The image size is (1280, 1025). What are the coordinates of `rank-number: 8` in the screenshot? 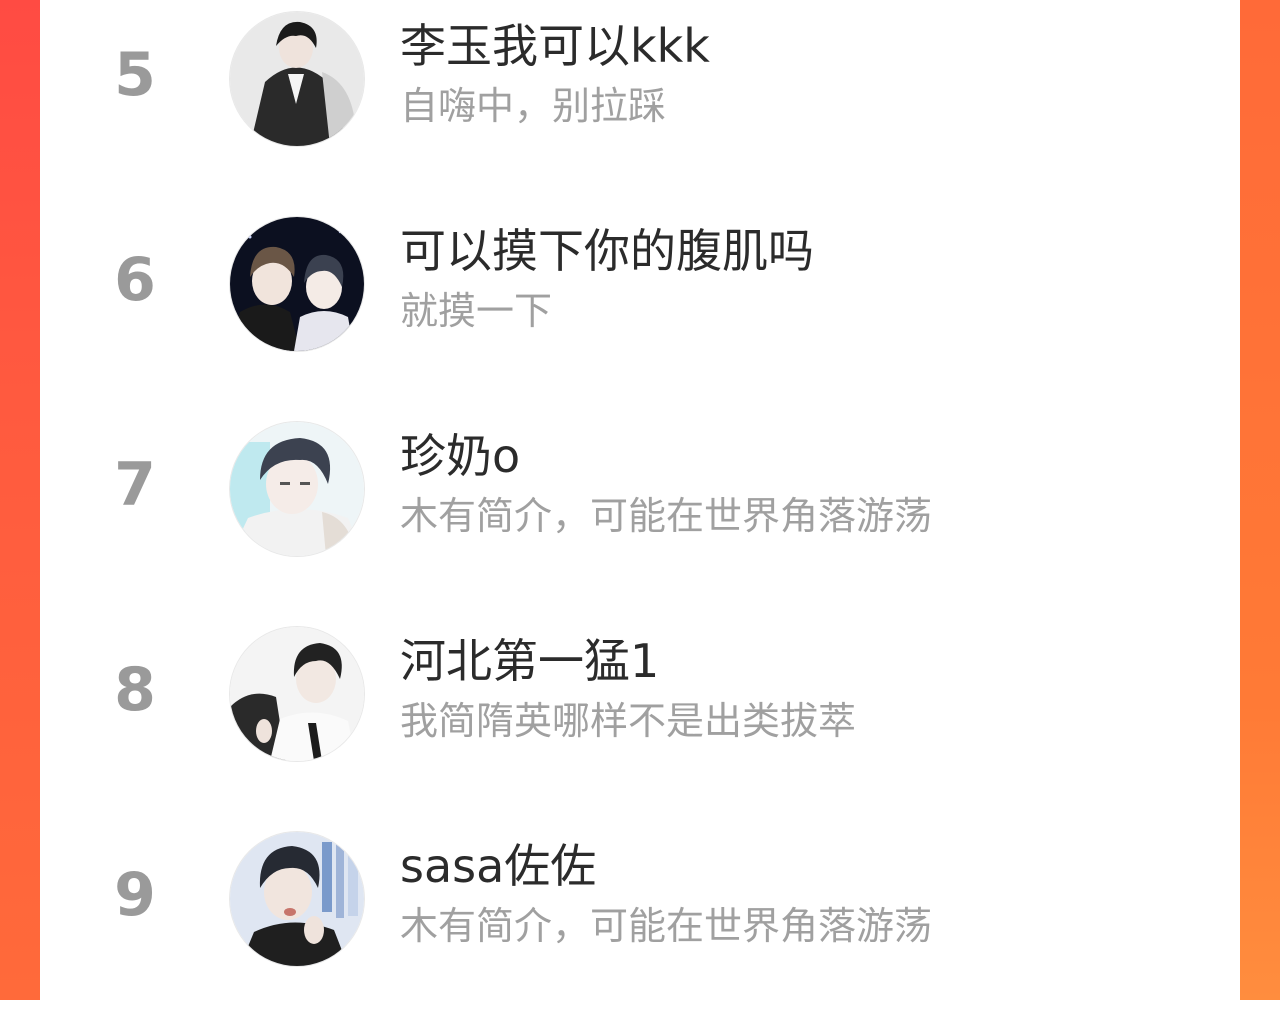 It's located at (135, 690).